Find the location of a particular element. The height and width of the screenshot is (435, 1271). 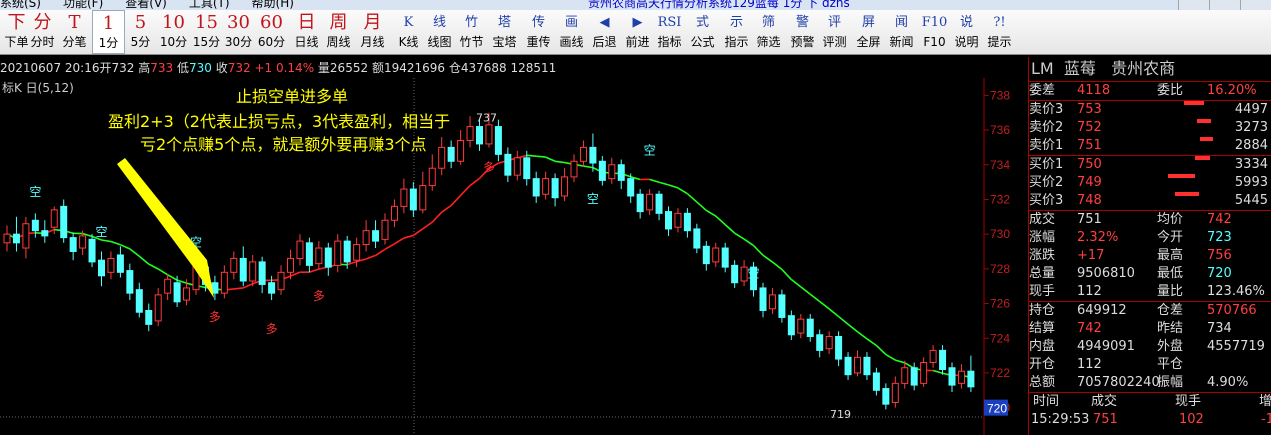

toolbar-button-20: RSI 指标 is located at coordinates (669, 32).